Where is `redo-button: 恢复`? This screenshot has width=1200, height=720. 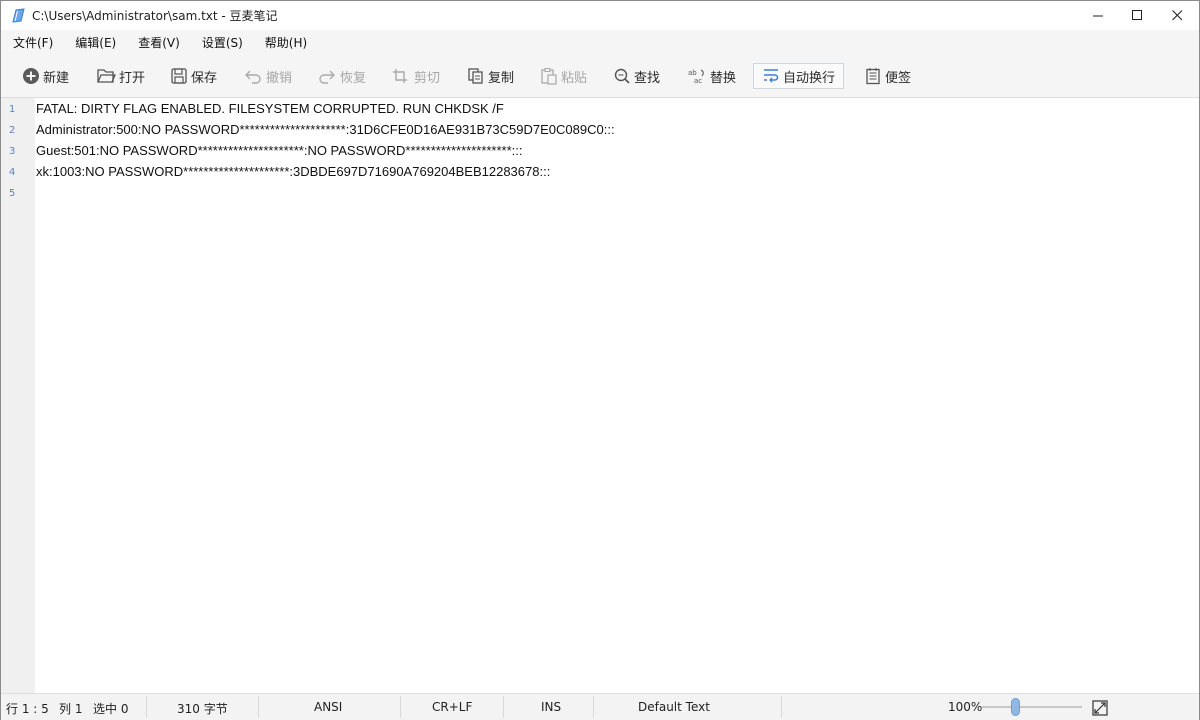 redo-button: 恢复 is located at coordinates (341, 76).